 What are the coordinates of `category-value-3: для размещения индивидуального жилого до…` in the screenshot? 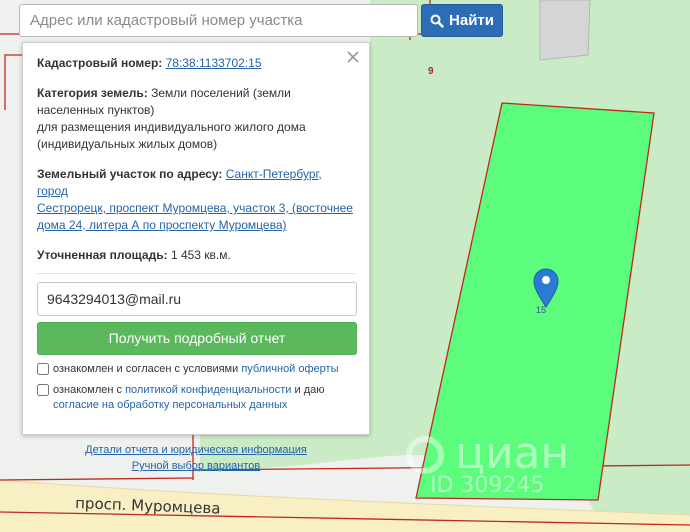 It's located at (171, 127).